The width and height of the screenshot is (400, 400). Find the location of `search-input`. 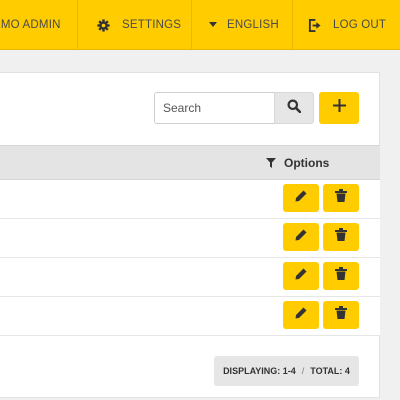

search-input is located at coordinates (214, 108).